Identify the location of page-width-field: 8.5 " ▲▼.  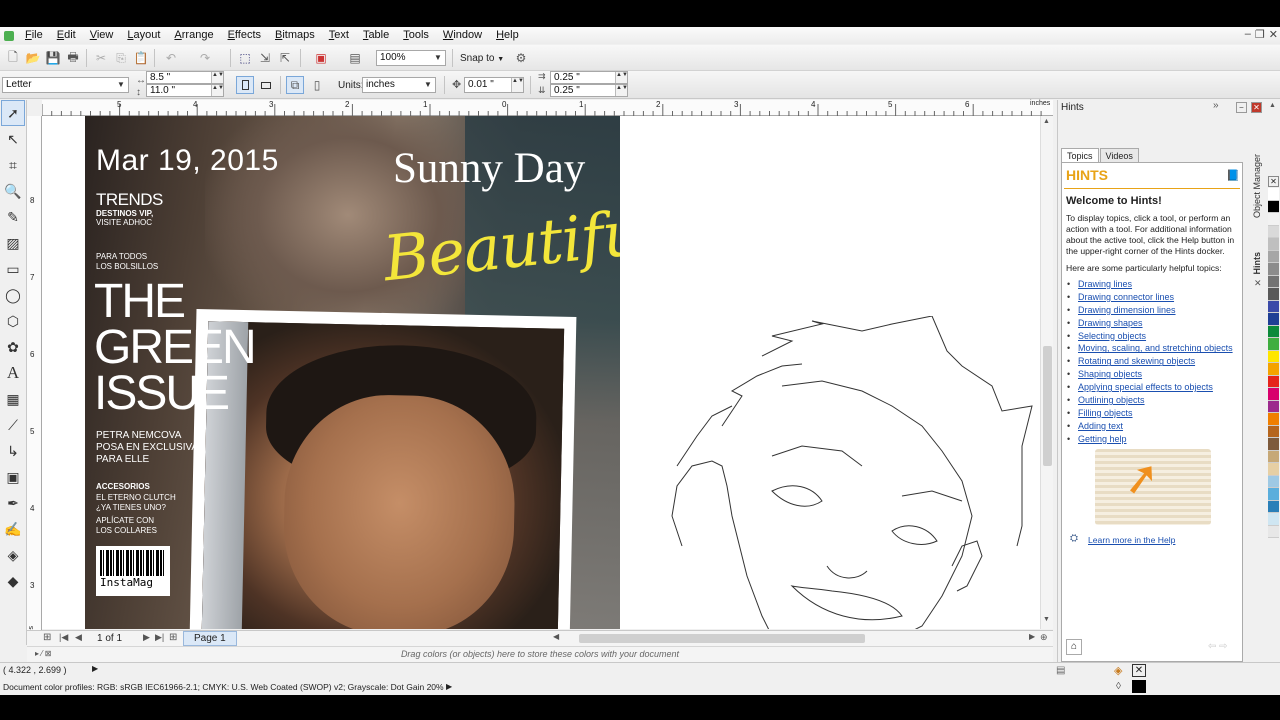
(185, 77).